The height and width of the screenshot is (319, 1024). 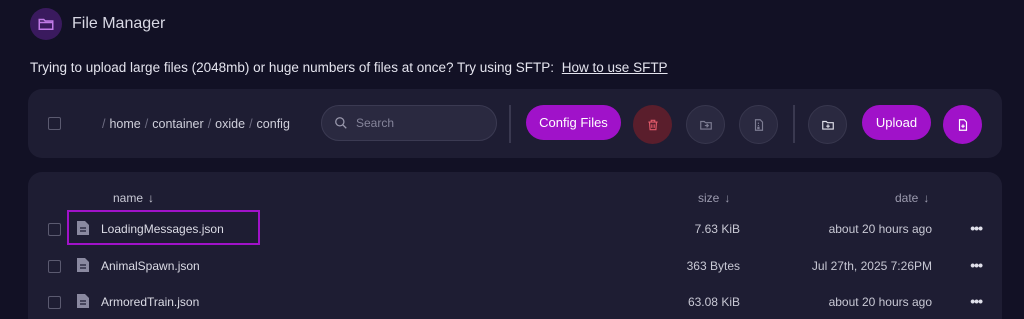 I want to click on search-icon, so click(x=341, y=123).